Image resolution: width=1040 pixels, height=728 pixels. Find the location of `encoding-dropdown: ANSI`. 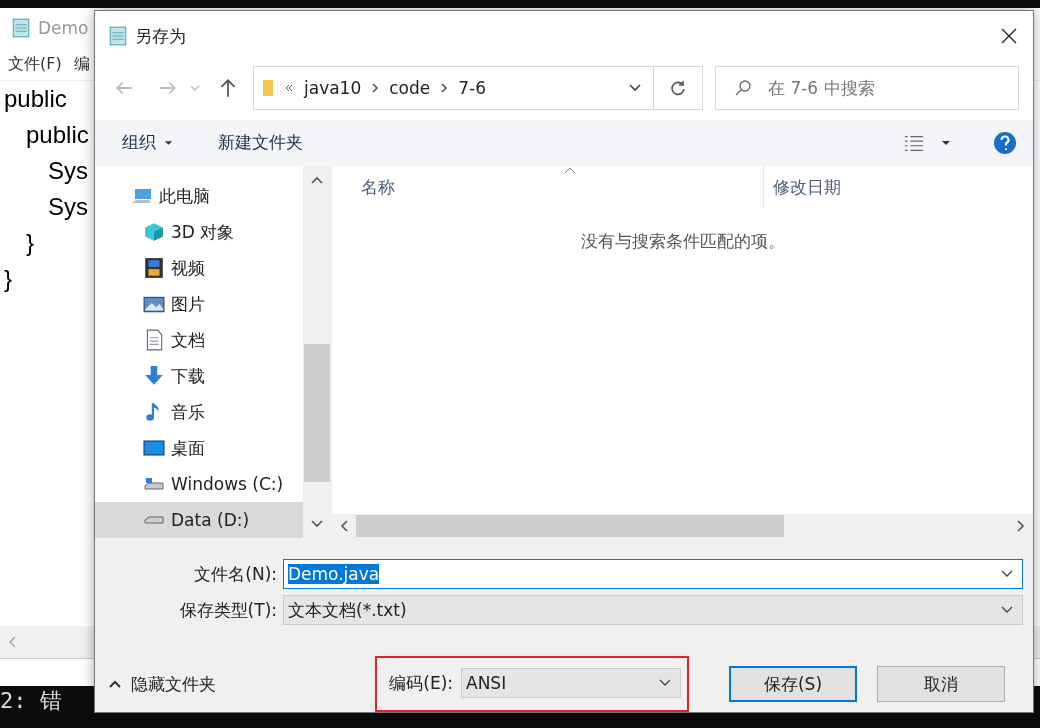

encoding-dropdown: ANSI is located at coordinates (571, 683).